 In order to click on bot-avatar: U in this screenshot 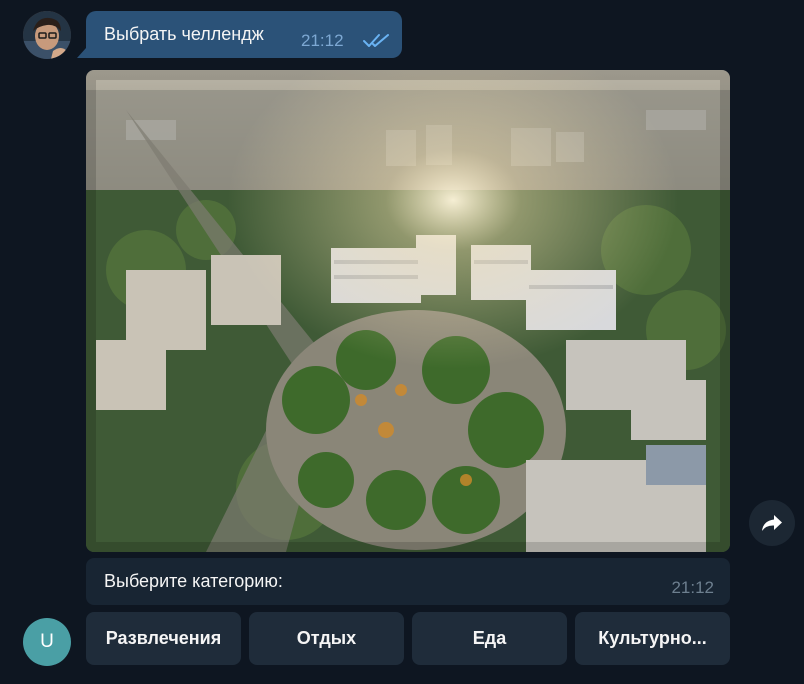, I will do `click(47, 642)`.